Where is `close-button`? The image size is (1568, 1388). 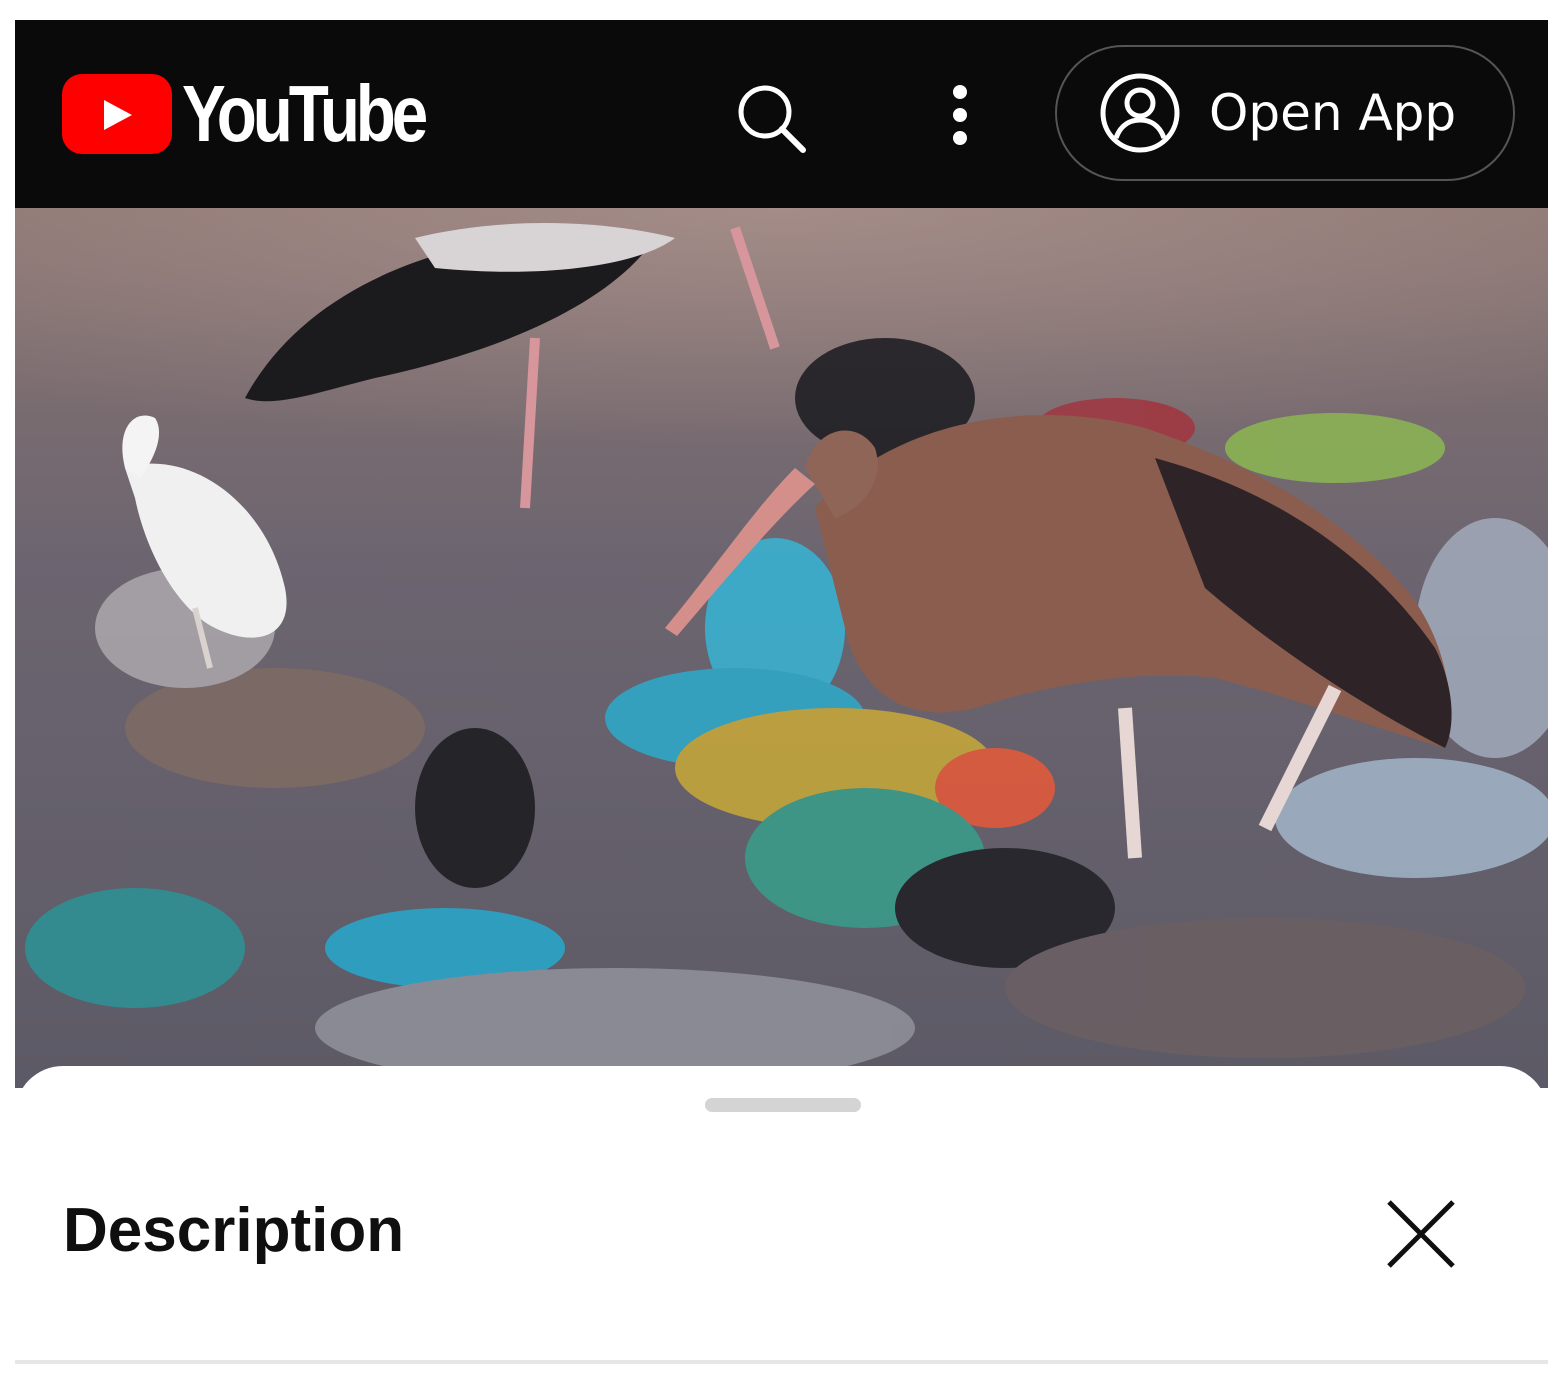
close-button is located at coordinates (1421, 1234).